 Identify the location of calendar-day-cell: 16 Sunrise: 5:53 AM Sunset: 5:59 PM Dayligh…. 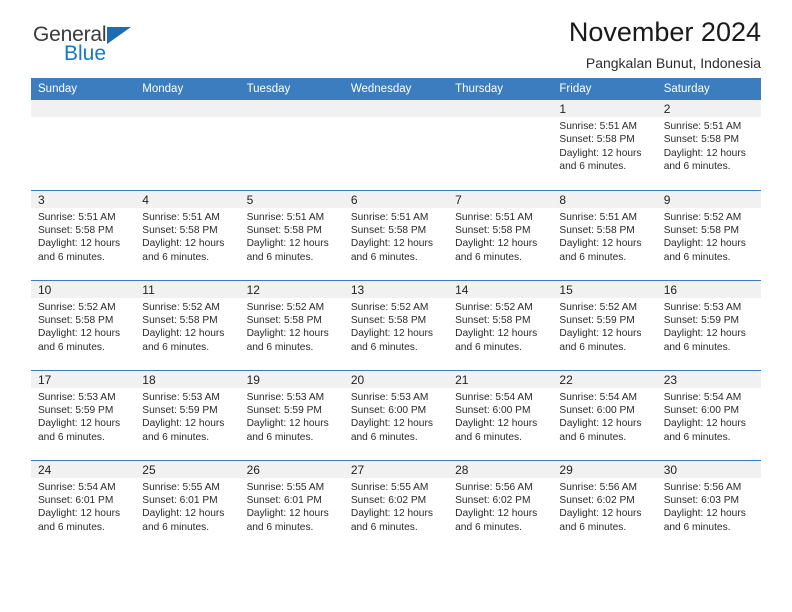
(708, 324).